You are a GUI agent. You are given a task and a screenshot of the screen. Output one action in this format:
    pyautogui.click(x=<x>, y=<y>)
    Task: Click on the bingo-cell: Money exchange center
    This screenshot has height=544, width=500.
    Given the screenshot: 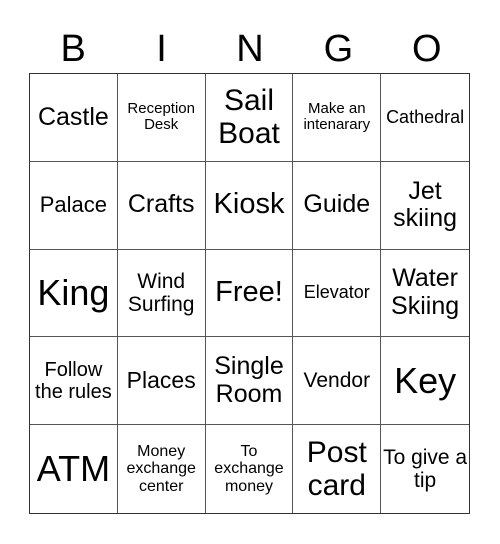 What is the action you would take?
    pyautogui.click(x=162, y=469)
    